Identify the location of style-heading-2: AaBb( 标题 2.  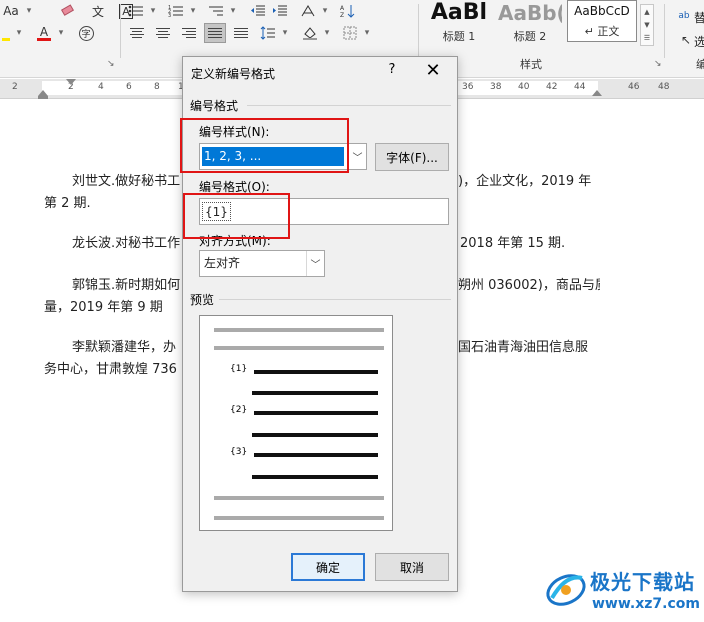
(530, 22).